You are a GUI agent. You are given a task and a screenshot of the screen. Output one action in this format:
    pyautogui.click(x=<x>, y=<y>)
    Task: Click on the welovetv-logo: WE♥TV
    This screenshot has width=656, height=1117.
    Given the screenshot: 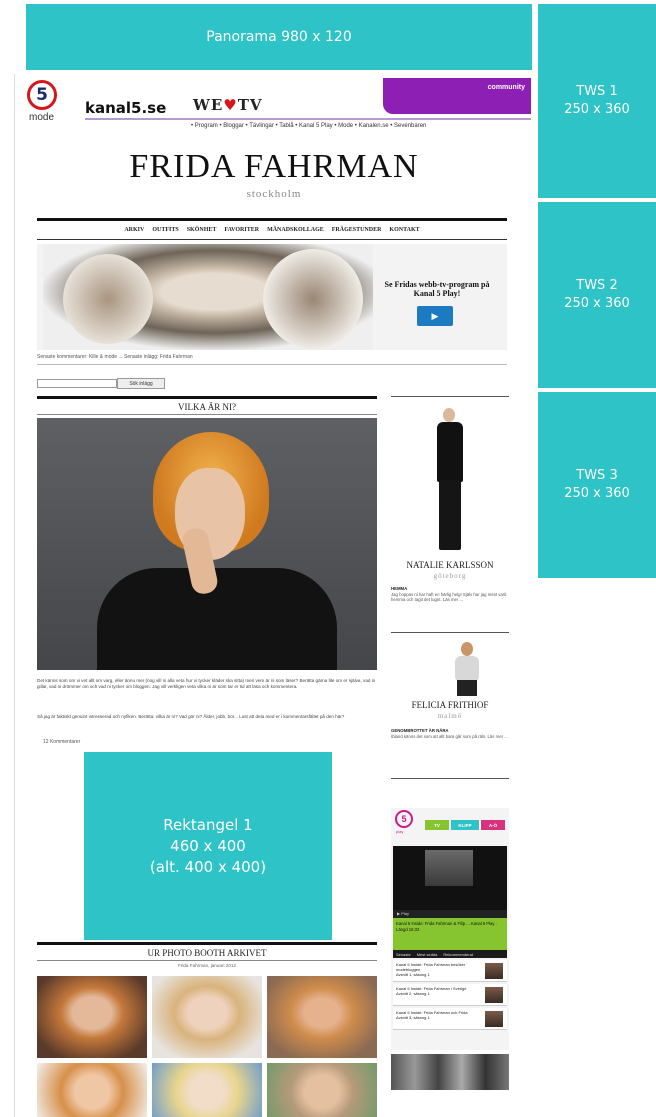 What is the action you would take?
    pyautogui.click(x=228, y=105)
    